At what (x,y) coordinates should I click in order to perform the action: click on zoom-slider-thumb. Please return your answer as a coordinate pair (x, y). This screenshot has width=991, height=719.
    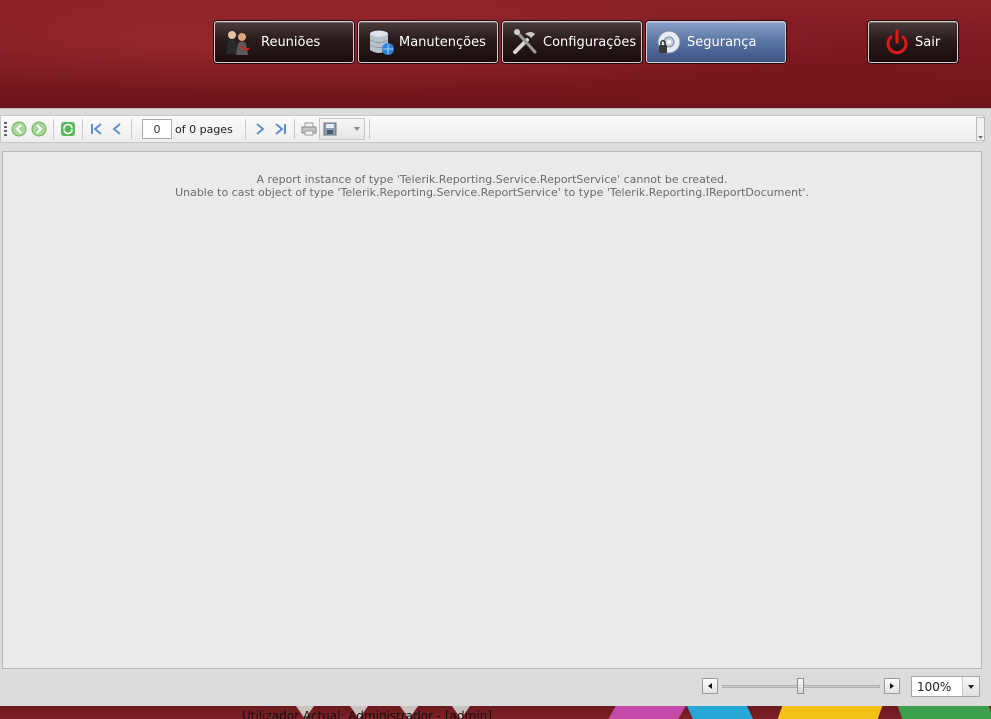
    Looking at the image, I should click on (800, 686).